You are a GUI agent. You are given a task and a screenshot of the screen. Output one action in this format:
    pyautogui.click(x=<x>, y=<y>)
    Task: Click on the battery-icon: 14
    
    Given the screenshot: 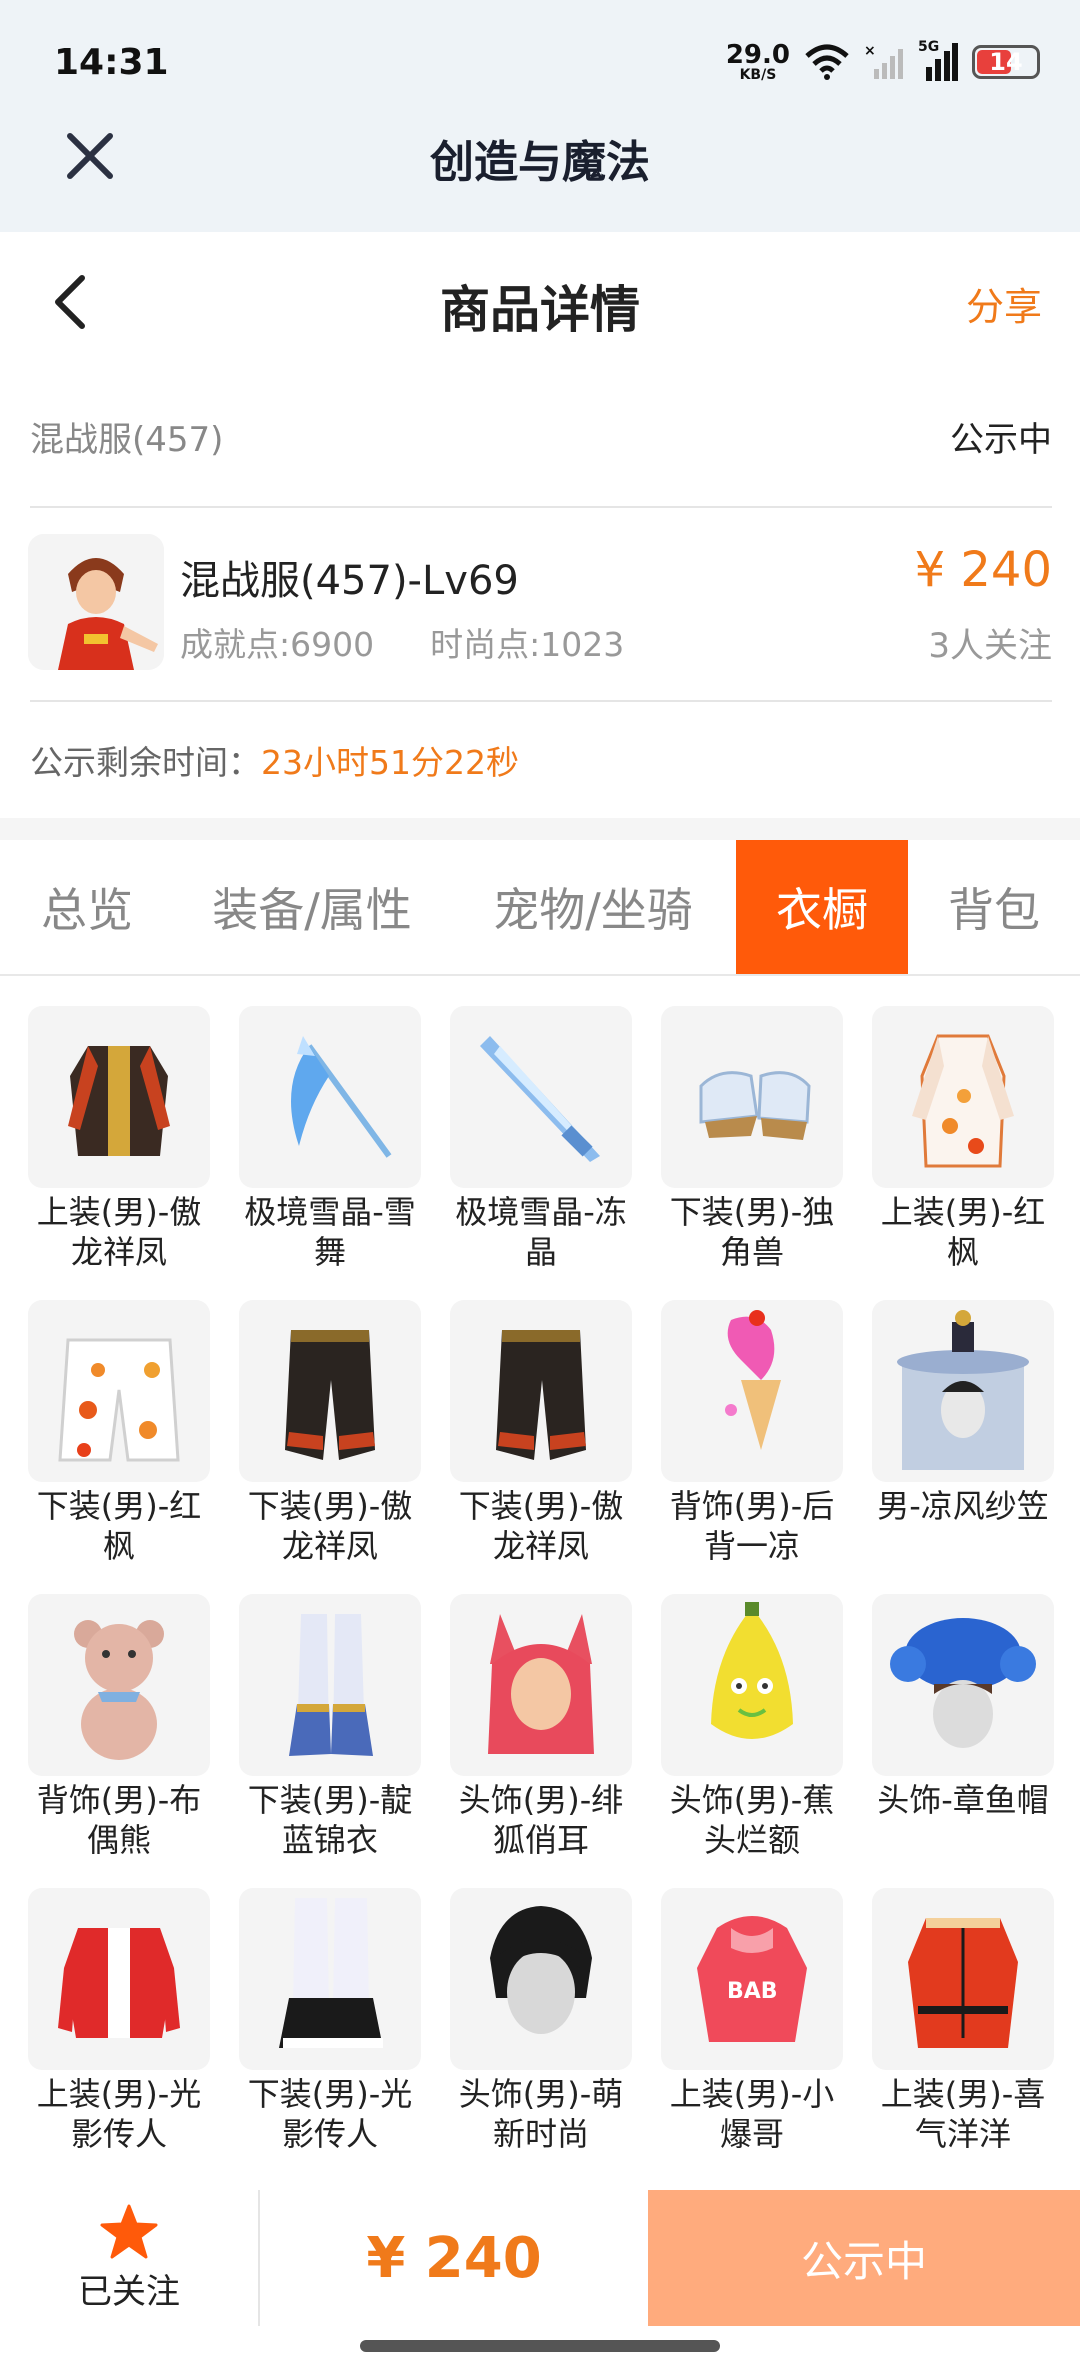 What is the action you would take?
    pyautogui.click(x=1006, y=62)
    